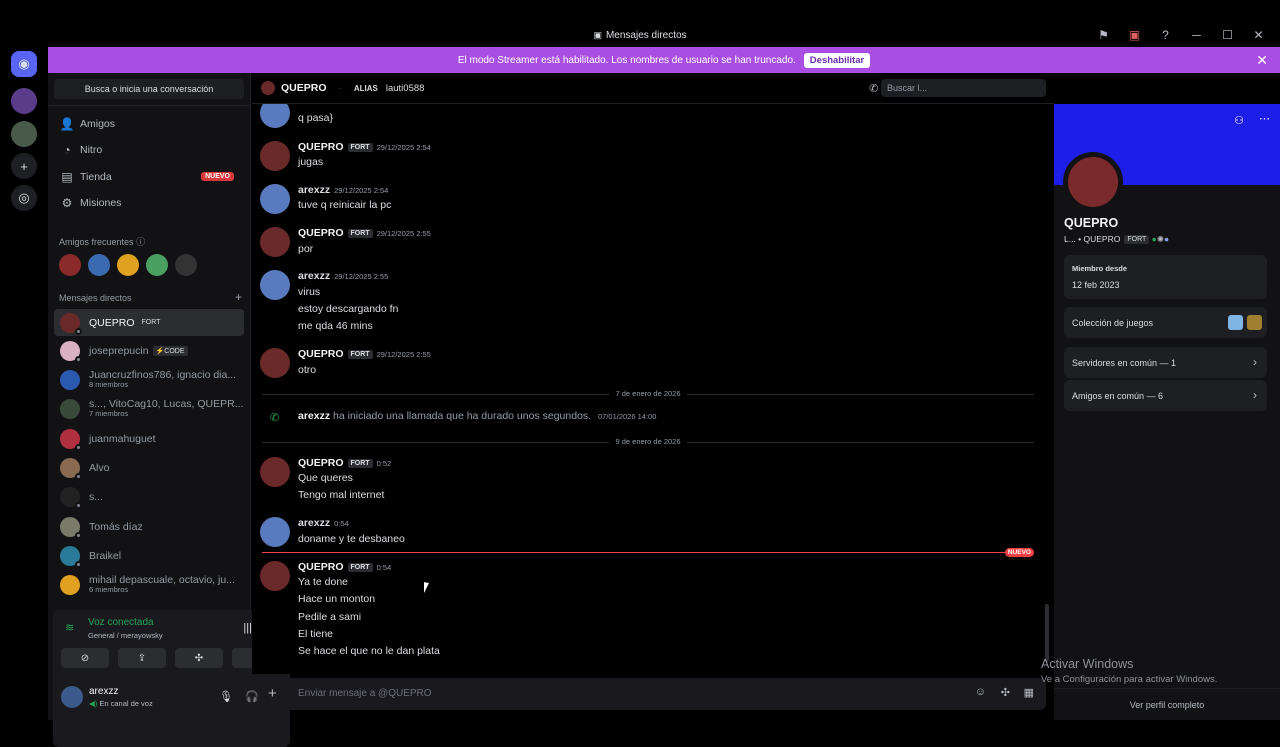 Image resolution: width=1280 pixels, height=747 pixels. I want to click on gift-icon: ▦, so click(1029, 692).